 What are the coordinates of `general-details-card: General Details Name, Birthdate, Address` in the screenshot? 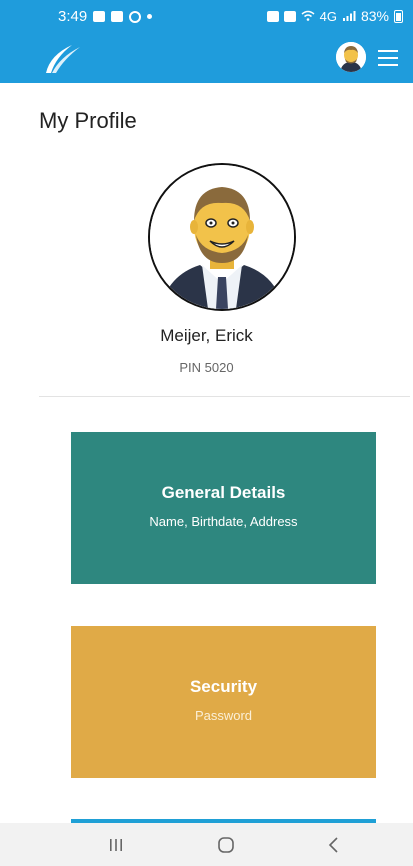 It's located at (223, 508).